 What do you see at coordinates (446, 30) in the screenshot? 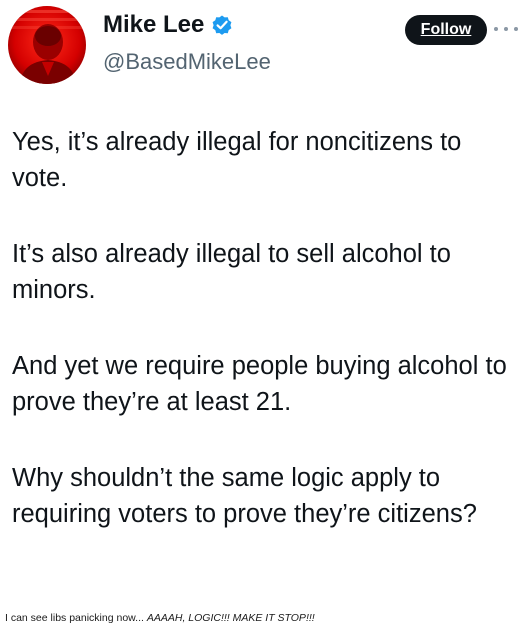
I see `follow-button: Follow` at bounding box center [446, 30].